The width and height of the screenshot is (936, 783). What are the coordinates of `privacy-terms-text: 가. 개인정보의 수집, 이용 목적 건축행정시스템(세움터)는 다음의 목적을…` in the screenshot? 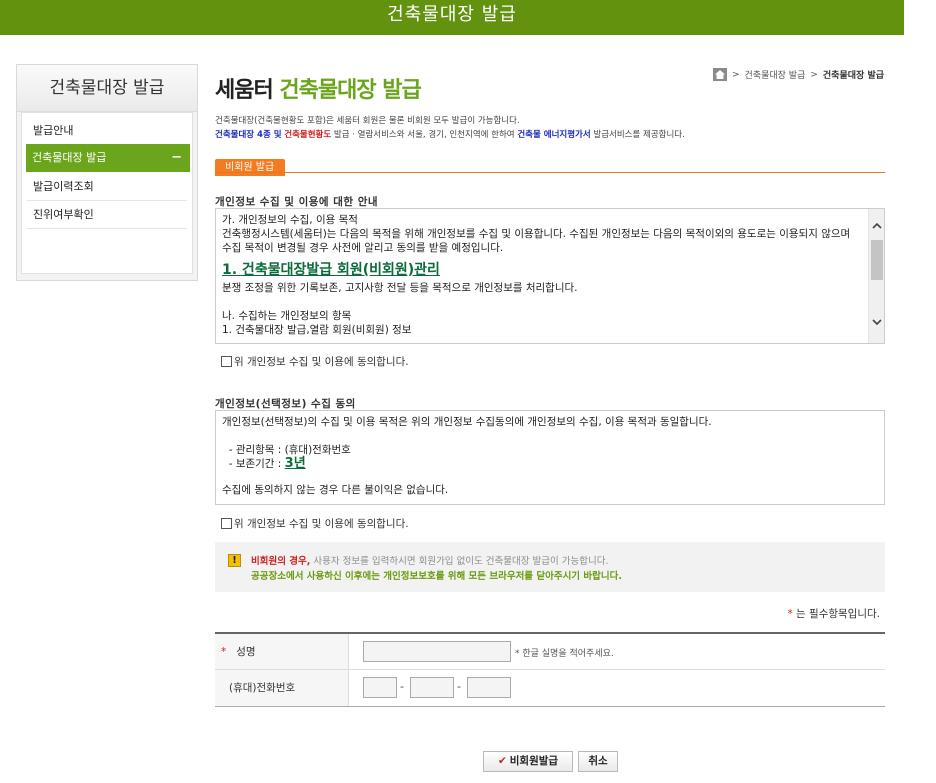 It's located at (536, 234).